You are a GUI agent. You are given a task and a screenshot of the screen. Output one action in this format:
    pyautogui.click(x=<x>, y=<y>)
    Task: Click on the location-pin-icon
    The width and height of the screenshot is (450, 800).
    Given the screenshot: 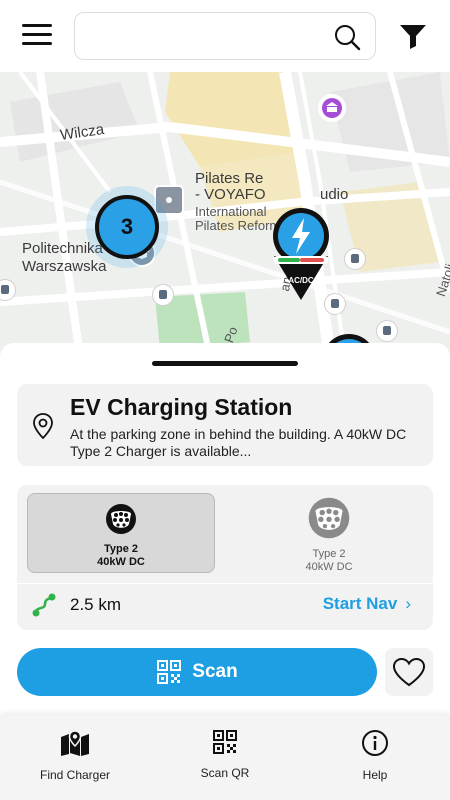 What is the action you would take?
    pyautogui.click(x=43, y=426)
    